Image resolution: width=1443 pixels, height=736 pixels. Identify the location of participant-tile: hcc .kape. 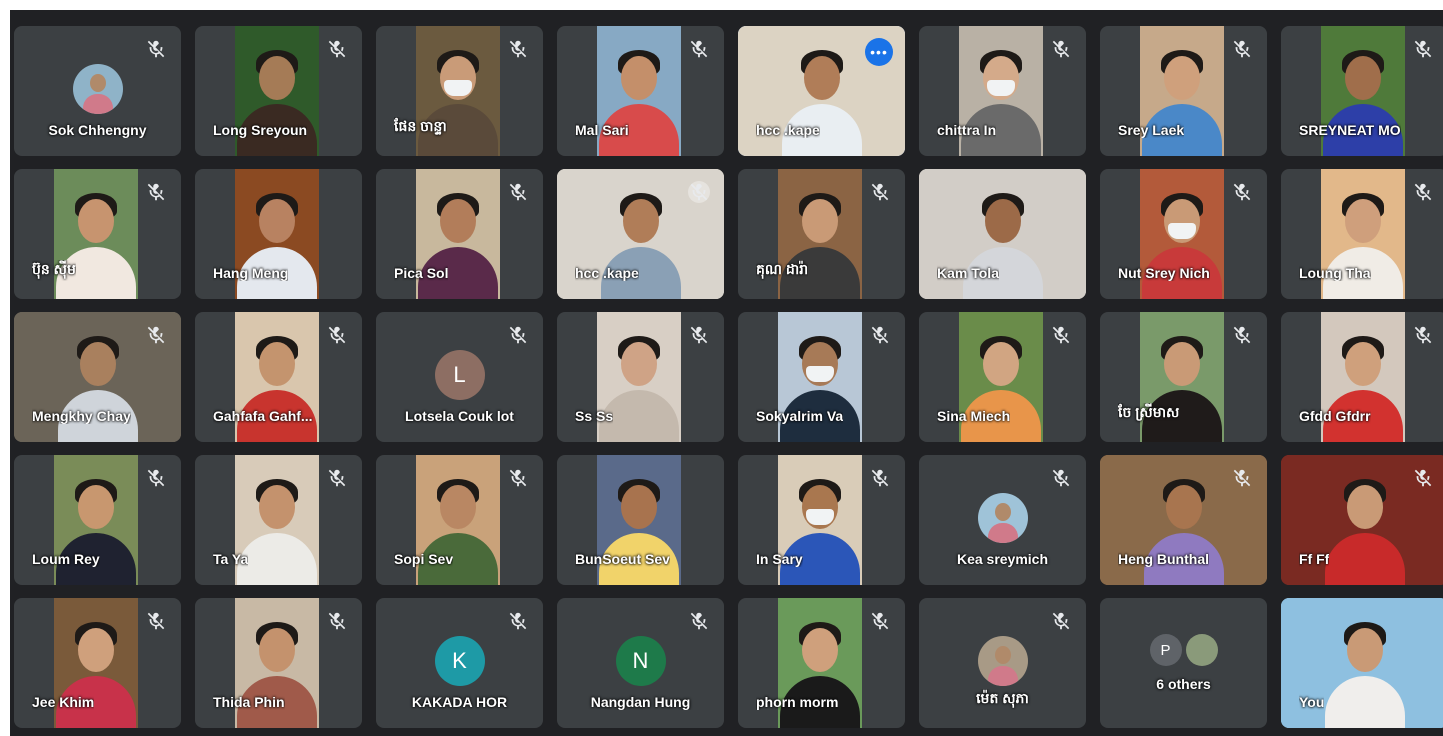
(640, 234).